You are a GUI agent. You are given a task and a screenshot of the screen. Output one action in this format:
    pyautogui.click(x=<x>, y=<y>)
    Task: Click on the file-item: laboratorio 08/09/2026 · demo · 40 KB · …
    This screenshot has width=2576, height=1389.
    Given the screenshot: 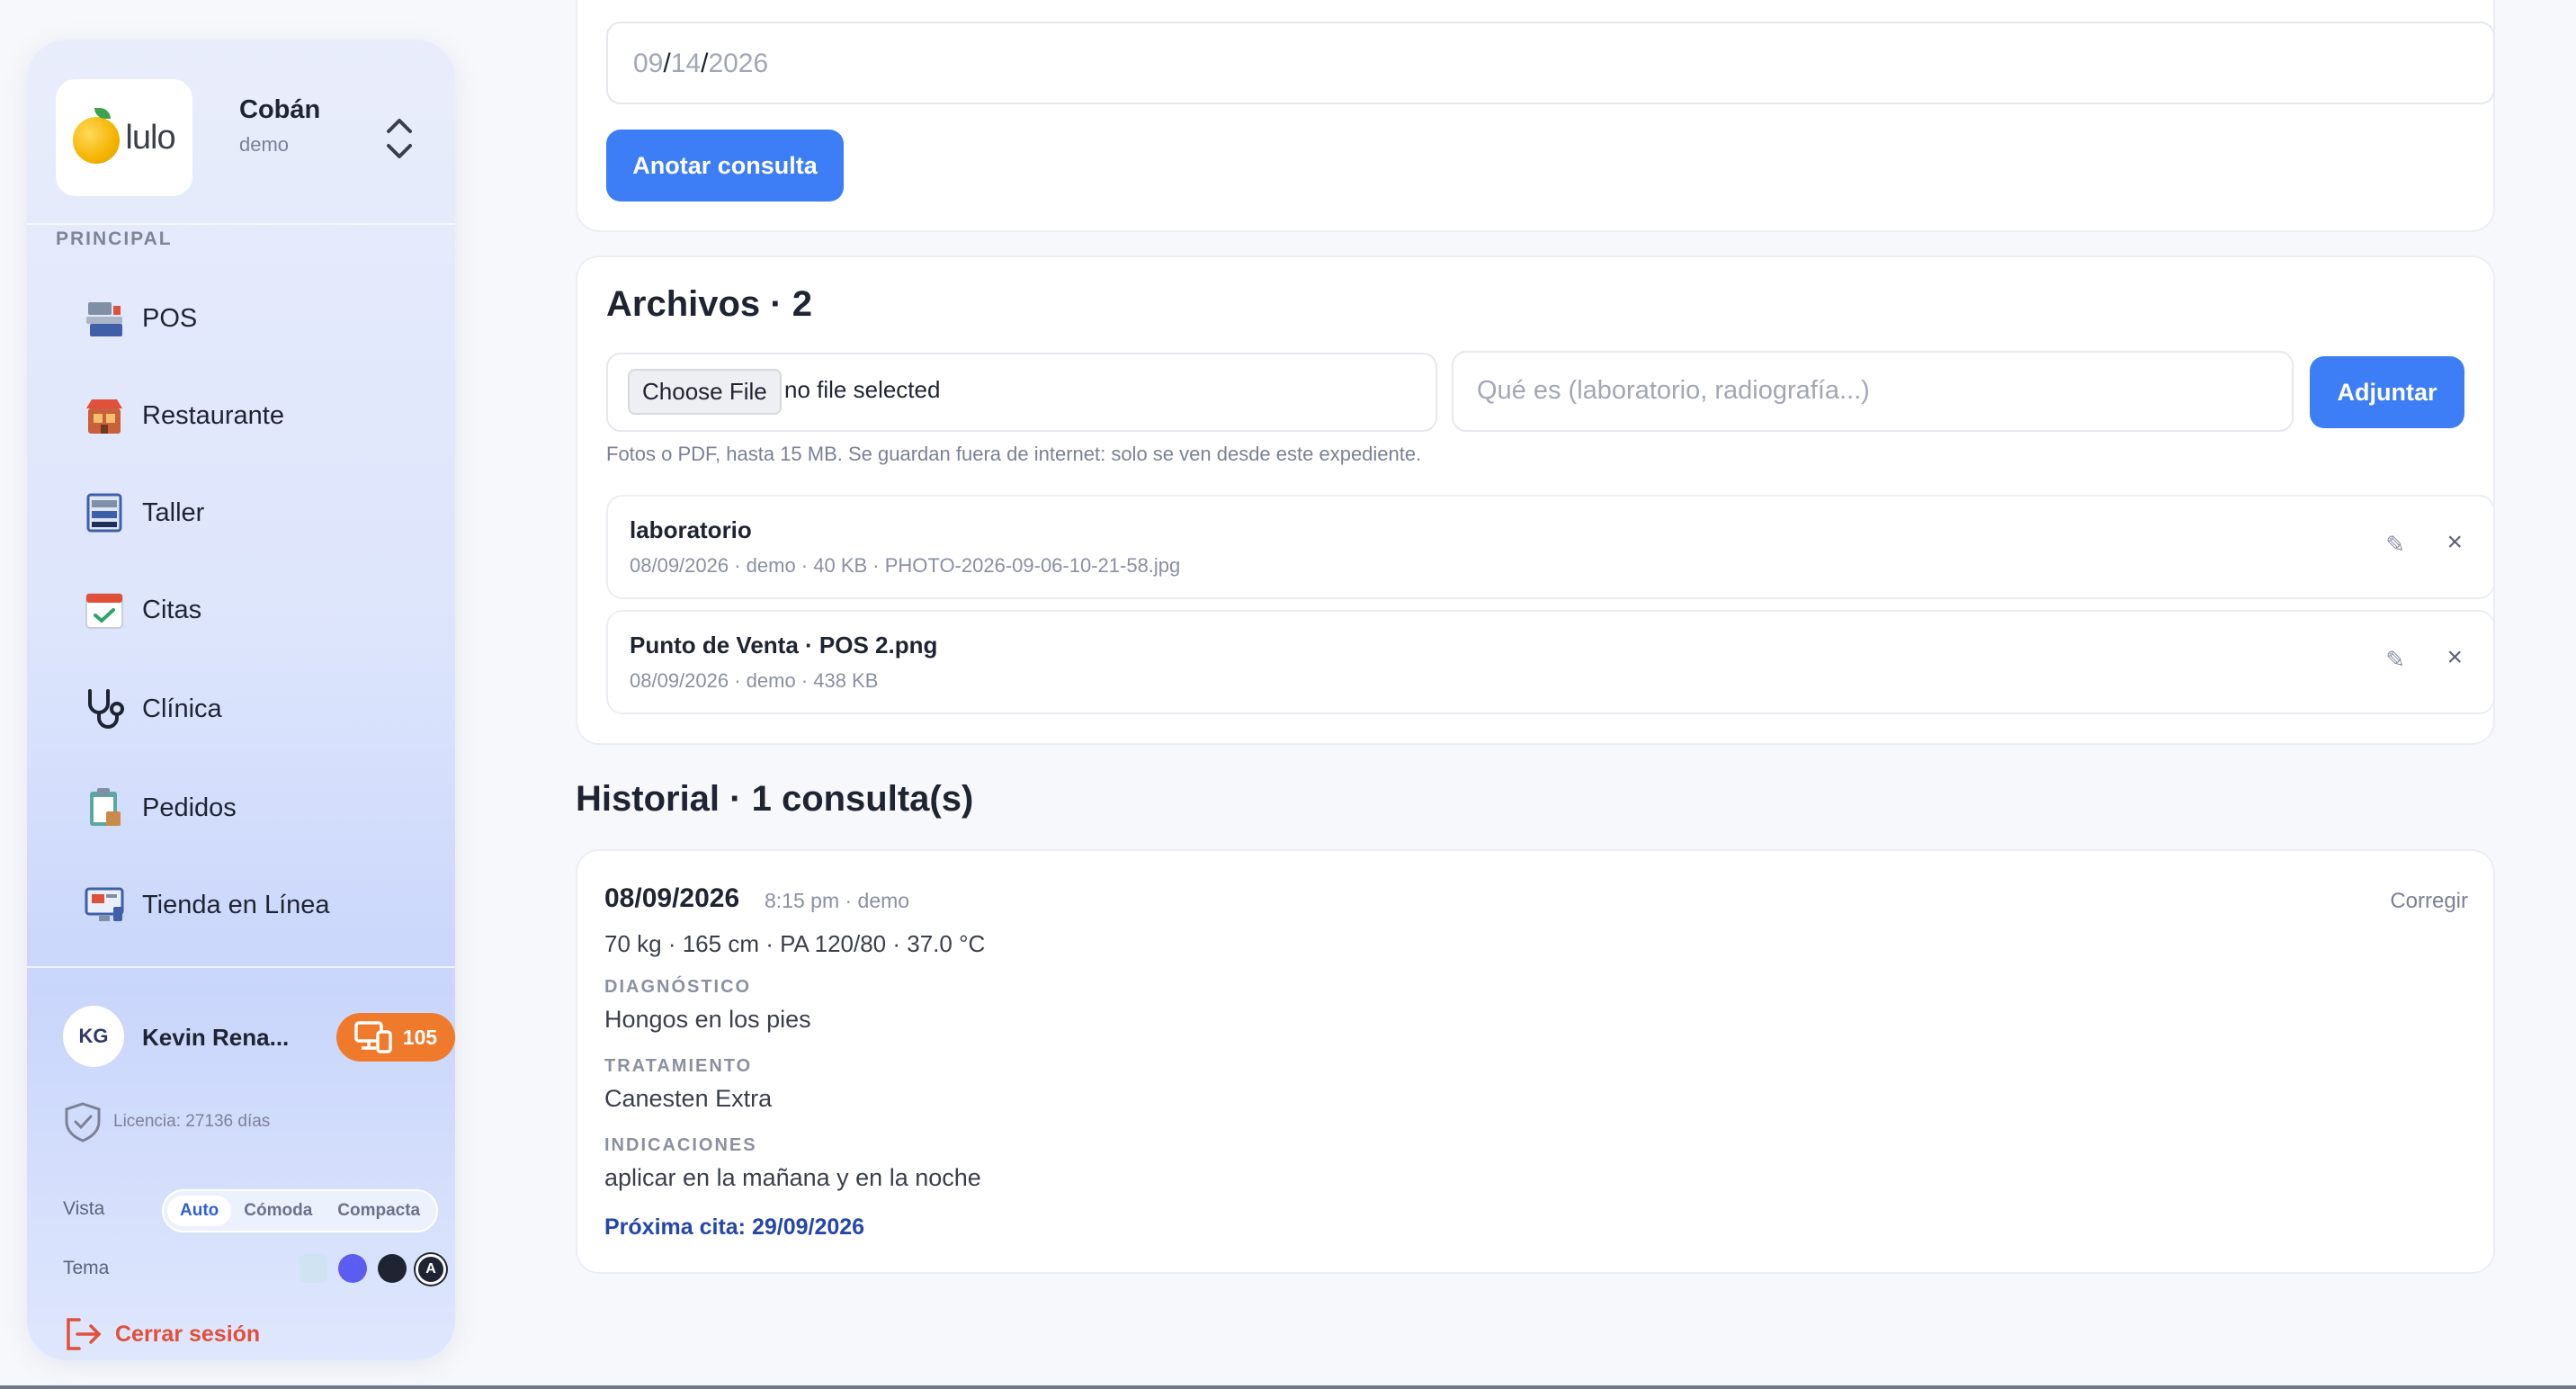 What is the action you would take?
    pyautogui.click(x=1550, y=547)
    